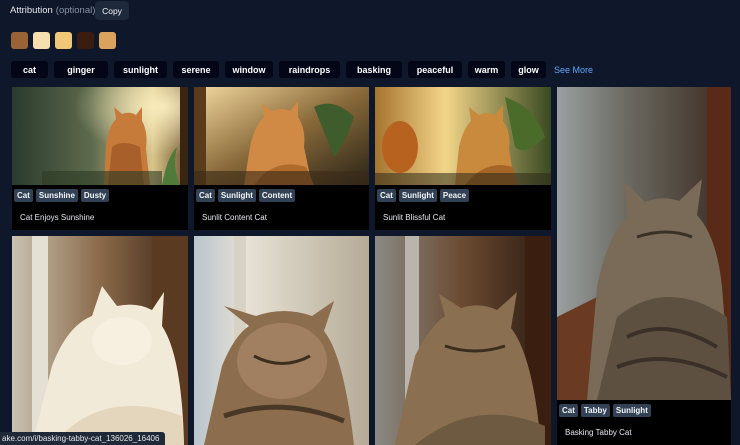 This screenshot has width=740, height=445. I want to click on see-more-link: See More, so click(573, 70).